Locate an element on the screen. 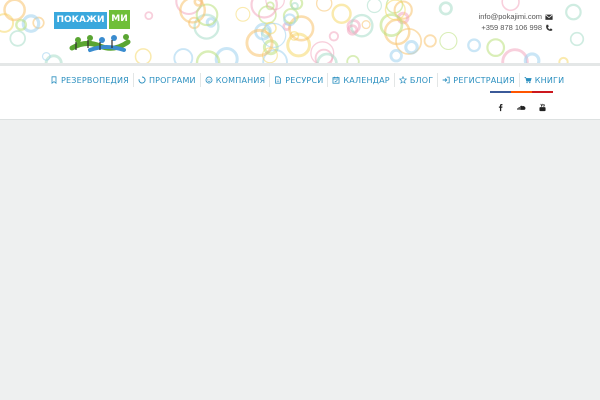 Image resolution: width=600 pixels, height=400 pixels. social-bar-soundcloud is located at coordinates (521, 92).